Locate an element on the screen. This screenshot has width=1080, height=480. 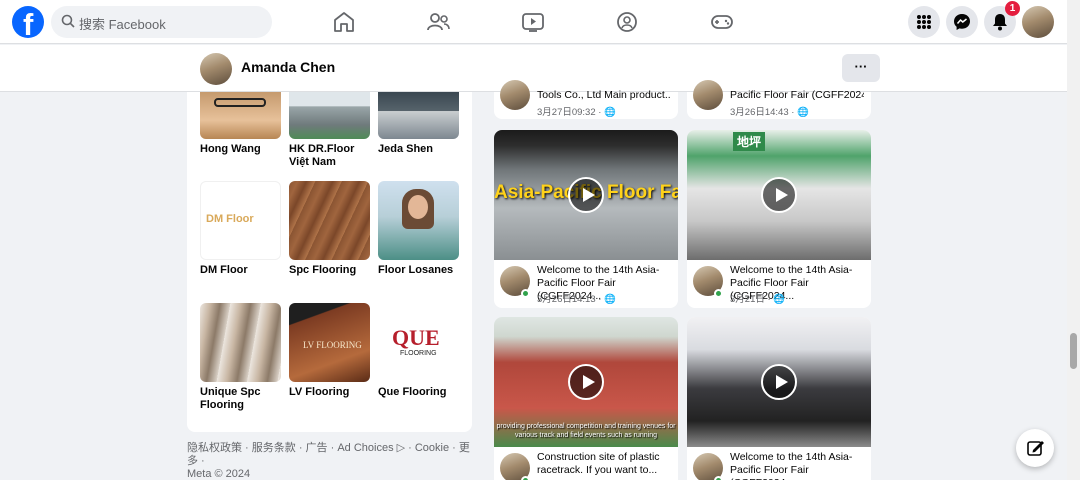
friends-icon is located at coordinates (438, 22).